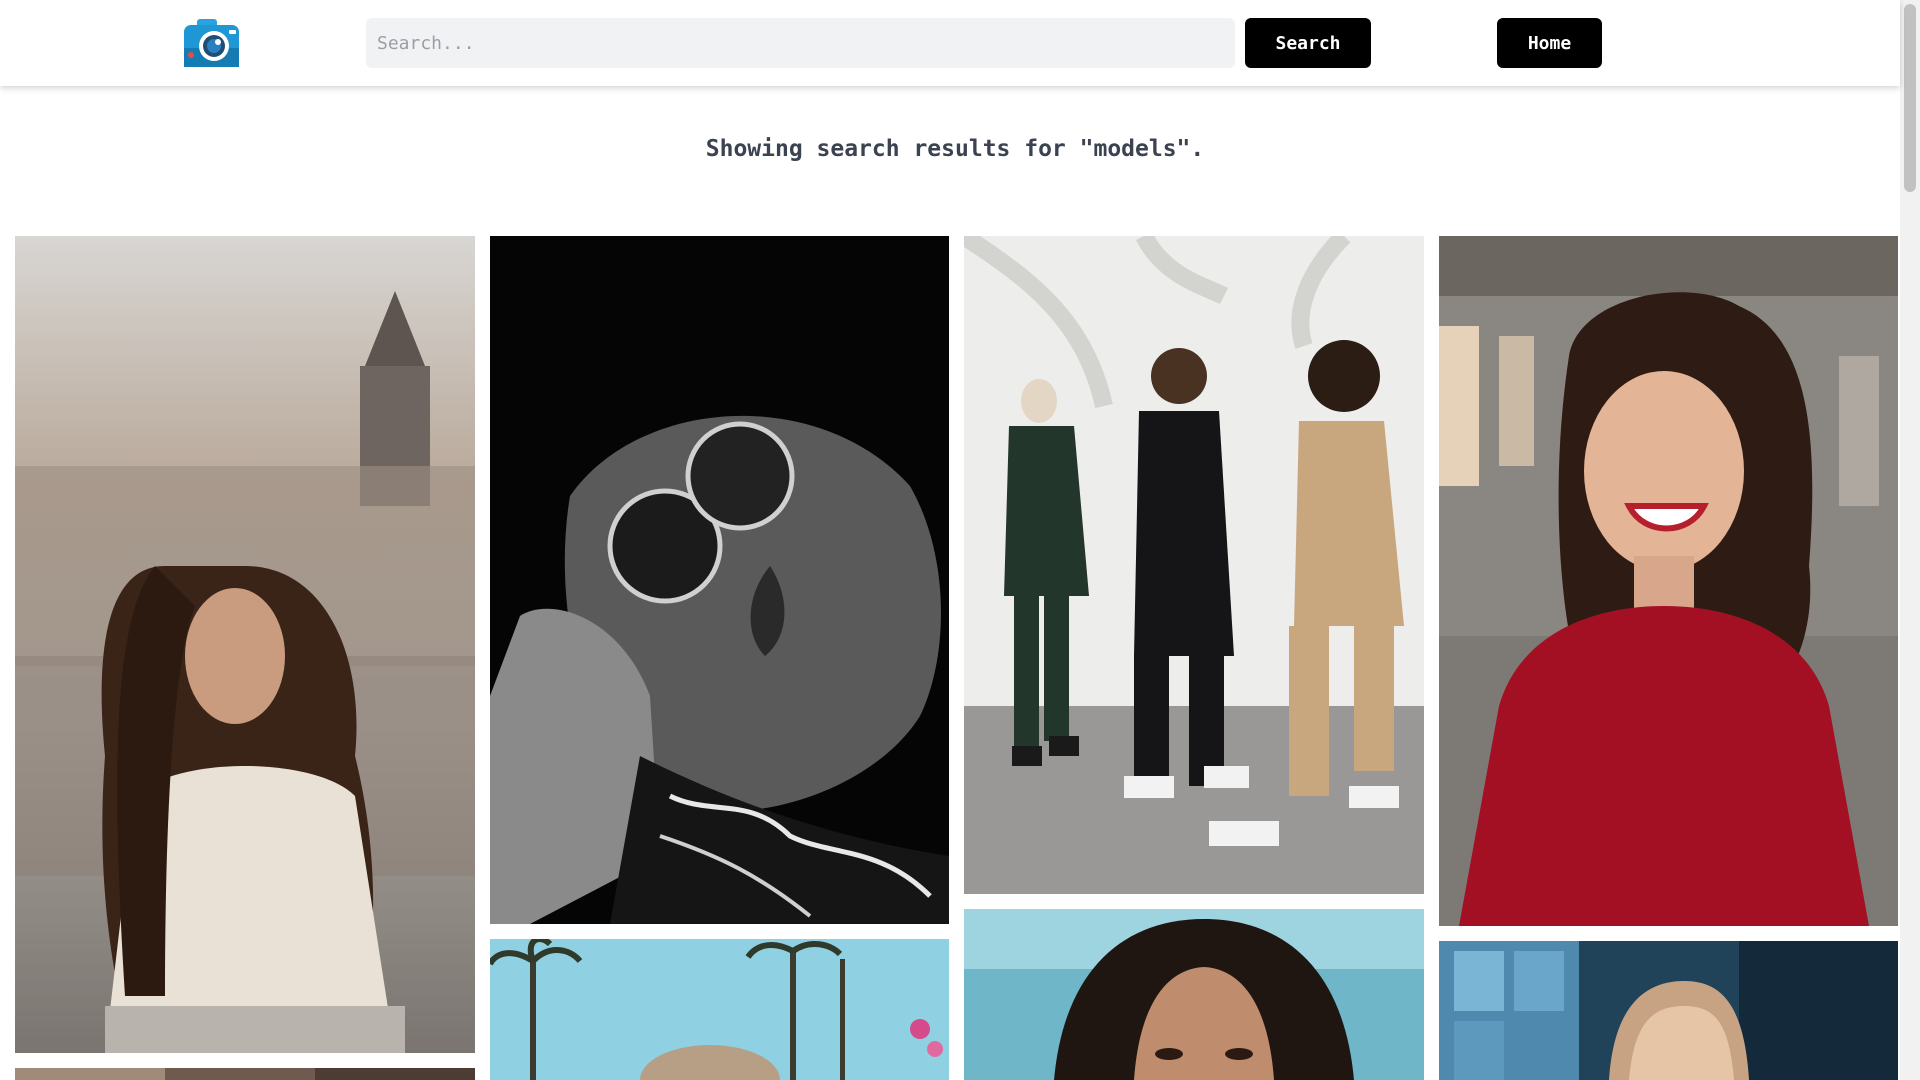 The image size is (1920, 1080). What do you see at coordinates (245, 1074) in the screenshot?
I see `photo-woman-dark` at bounding box center [245, 1074].